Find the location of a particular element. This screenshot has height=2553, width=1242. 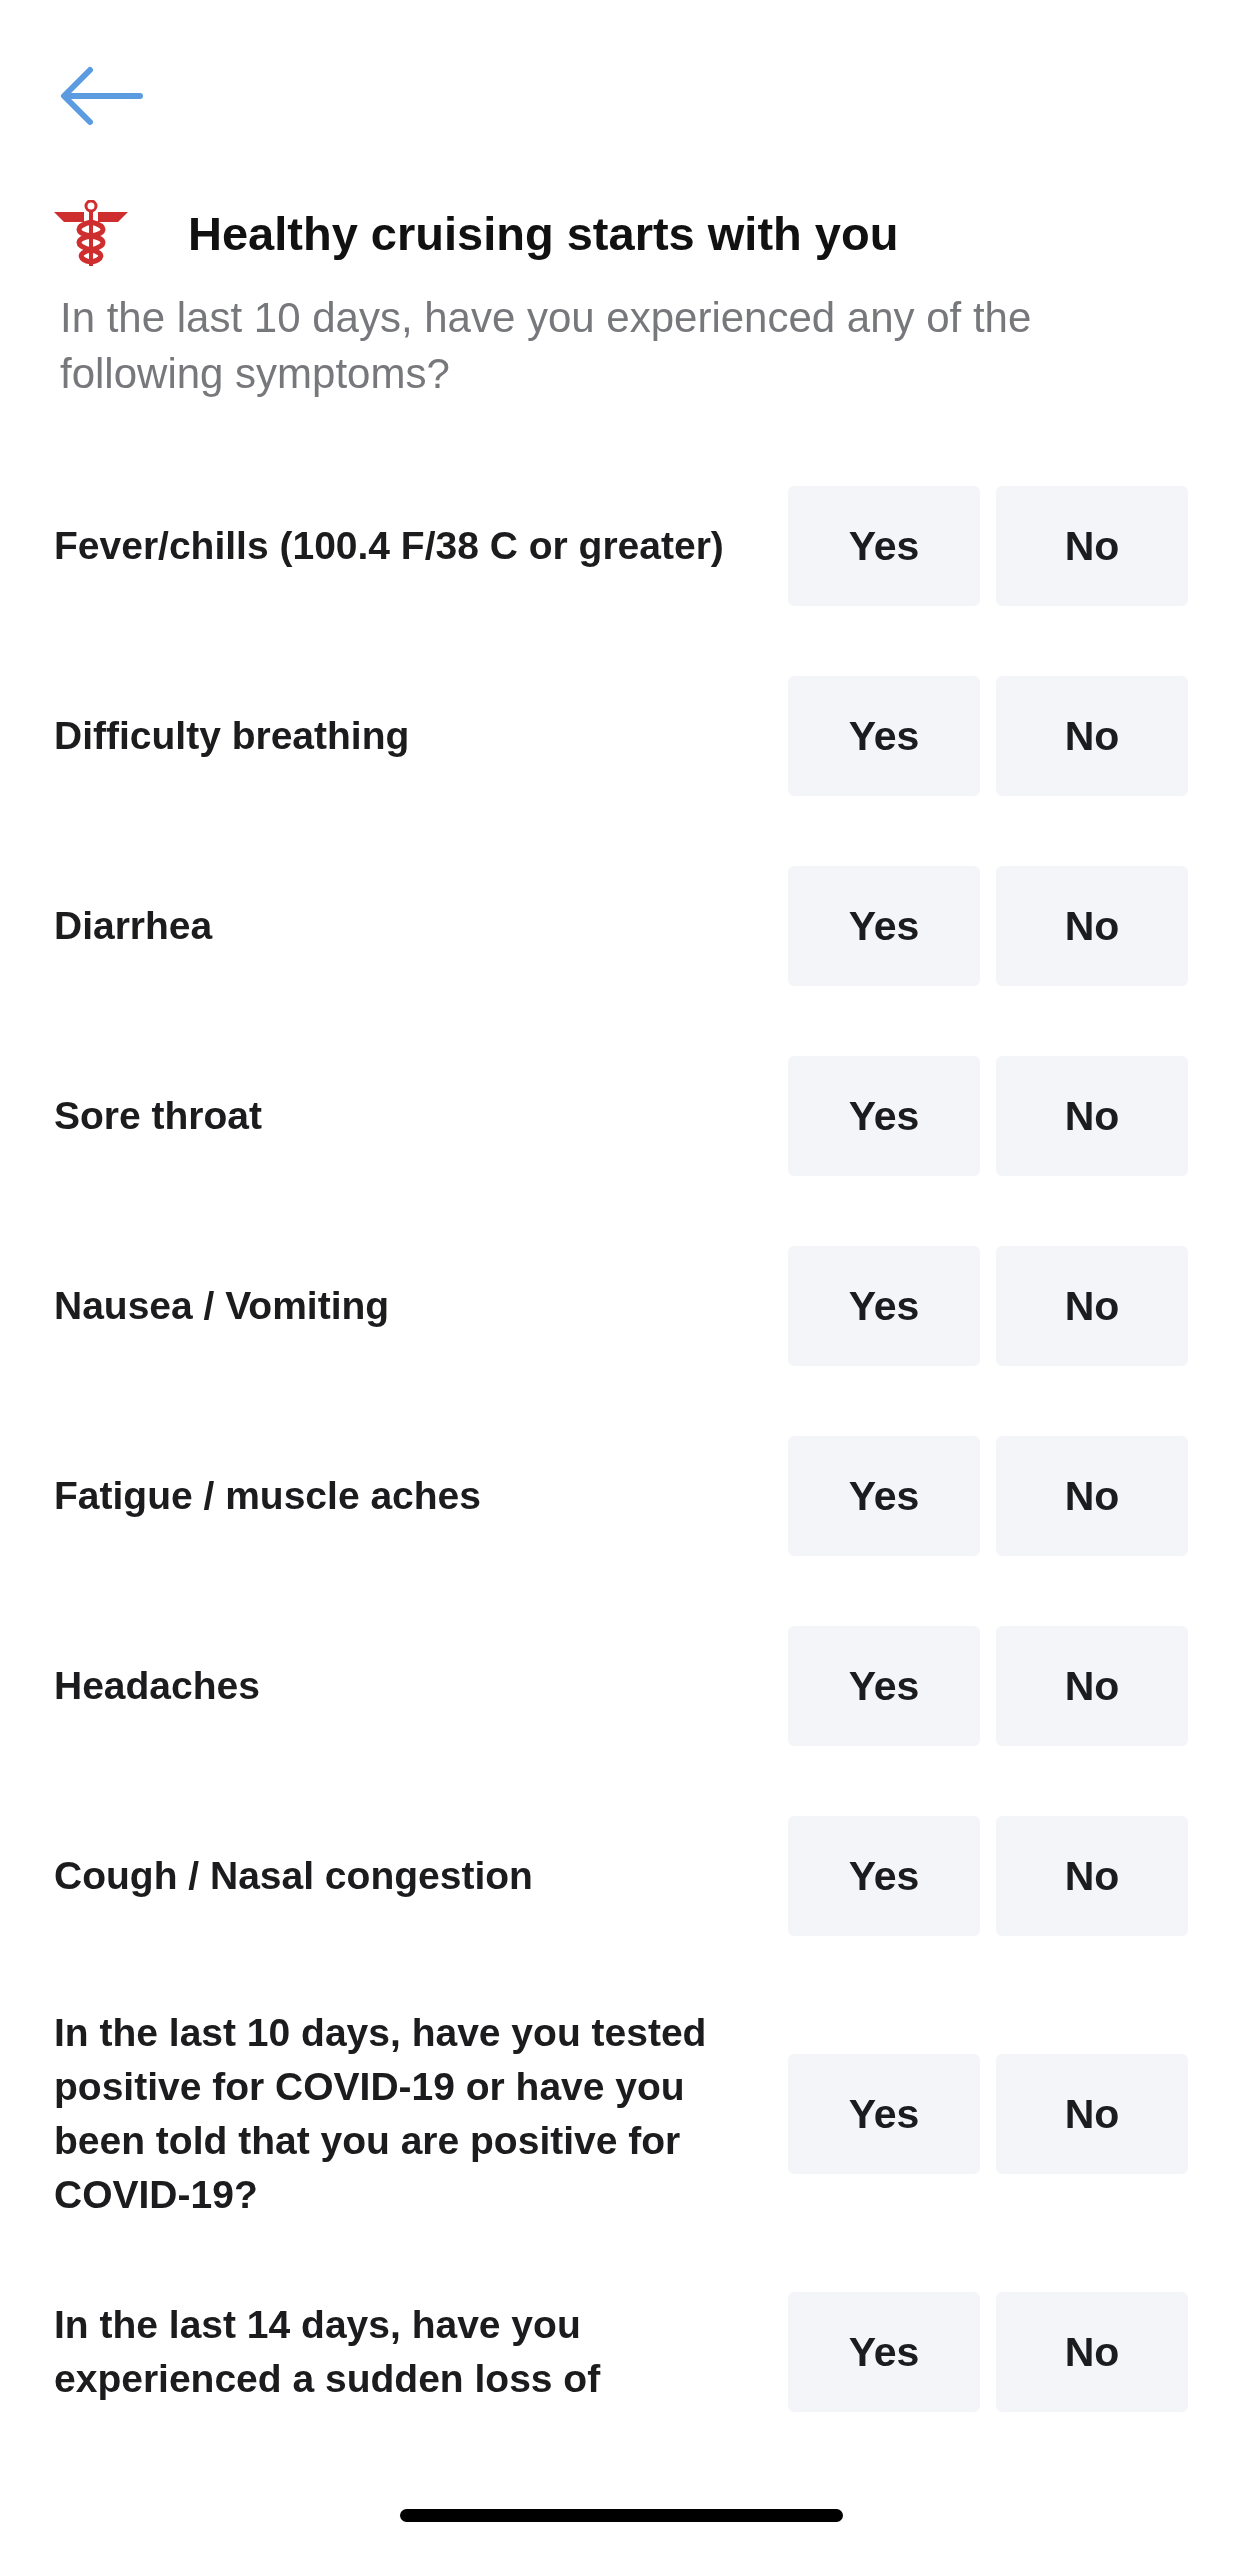

question-text: Cough / Nasal congestion is located at coordinates (294, 1876).